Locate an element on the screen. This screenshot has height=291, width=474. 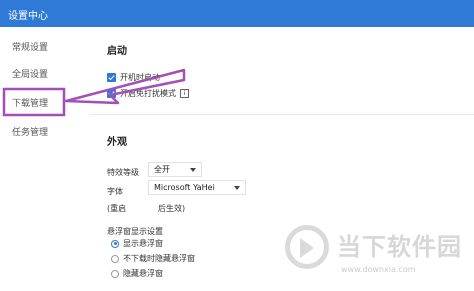
float-option-hide-idle: 不下载时隐藏悬浮窗 is located at coordinates (153, 258).